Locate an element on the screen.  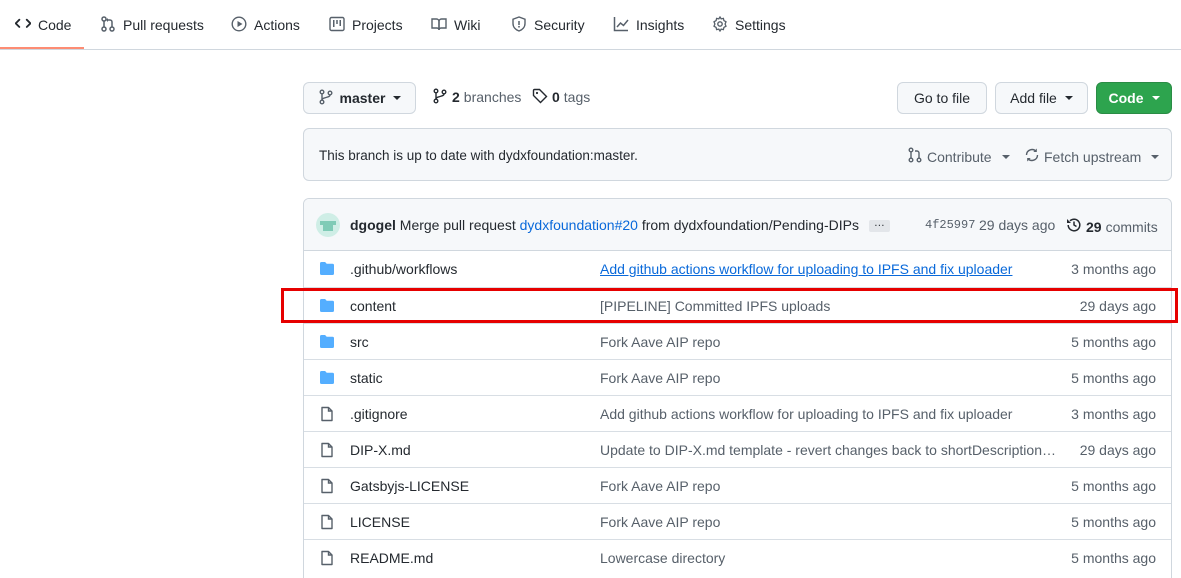
tab-pull-requests: Pull requests is located at coordinates (152, 25).